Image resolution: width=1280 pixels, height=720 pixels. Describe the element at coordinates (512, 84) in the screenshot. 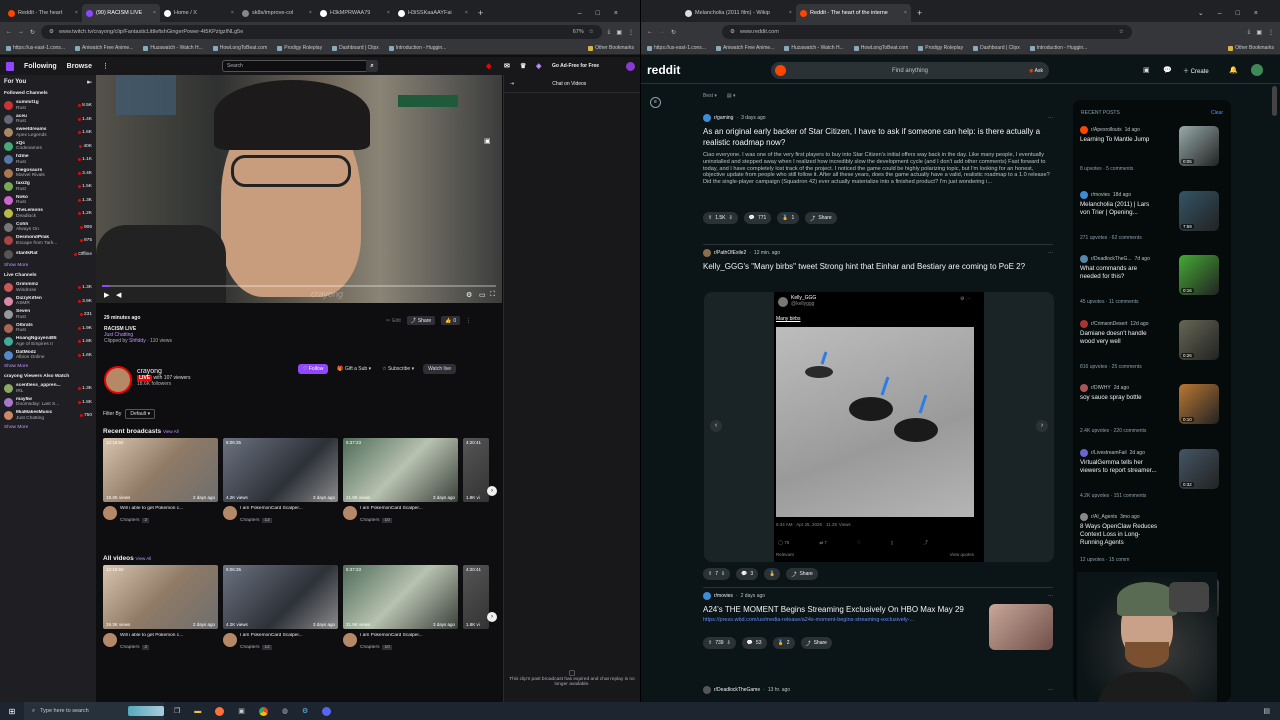

I see `collapse-chat-icon: ⇥` at that location.